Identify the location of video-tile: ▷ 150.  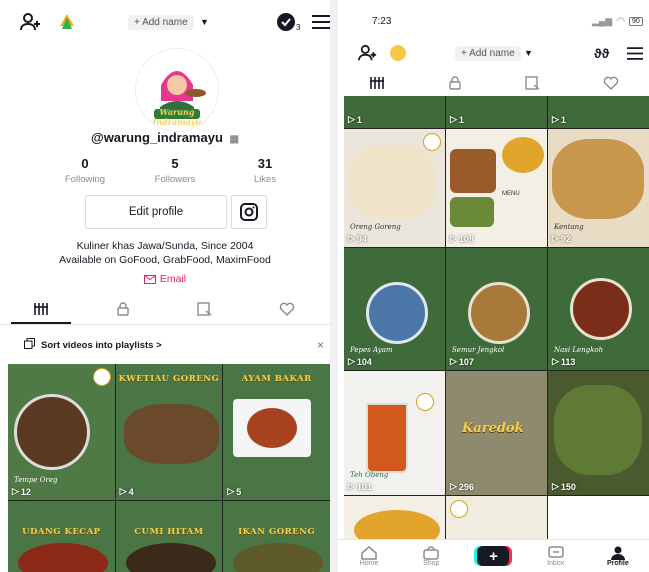
(598, 433).